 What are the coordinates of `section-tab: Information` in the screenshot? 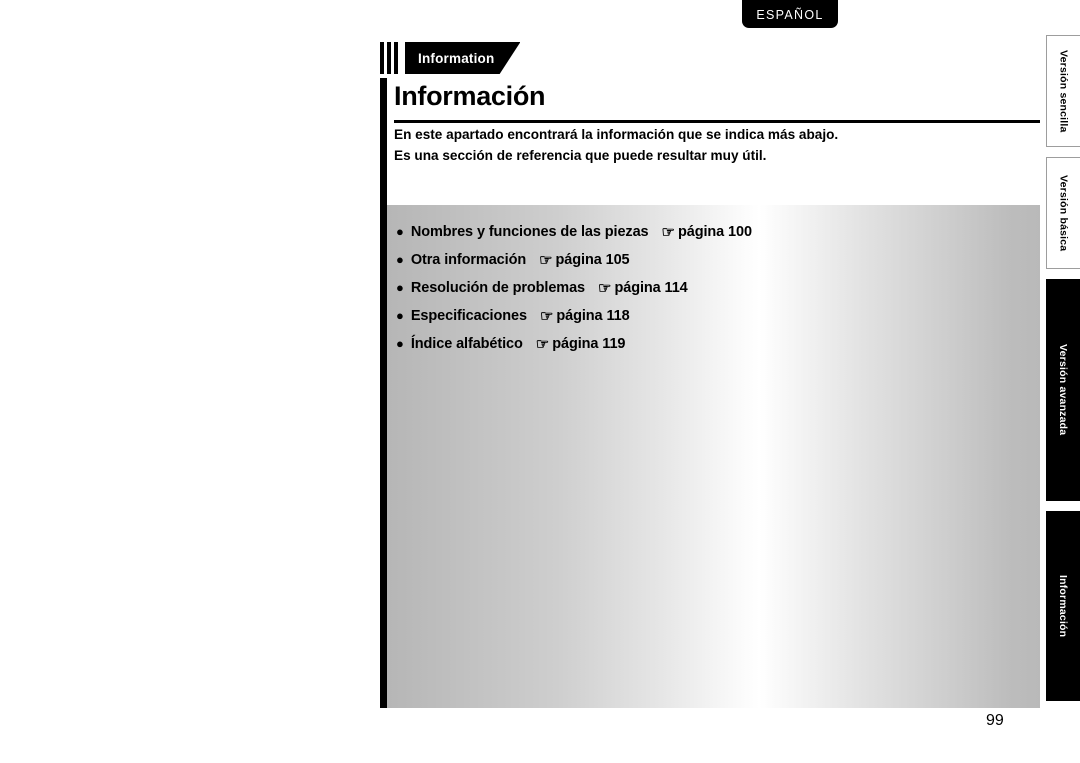 It's located at (450, 58).